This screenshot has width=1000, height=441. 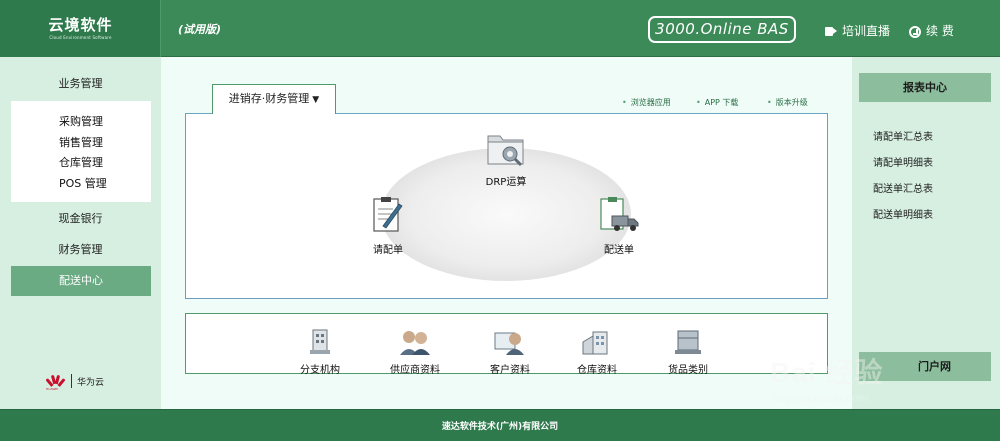 I want to click on drp-calc-node: DRP运算, so click(x=506, y=159).